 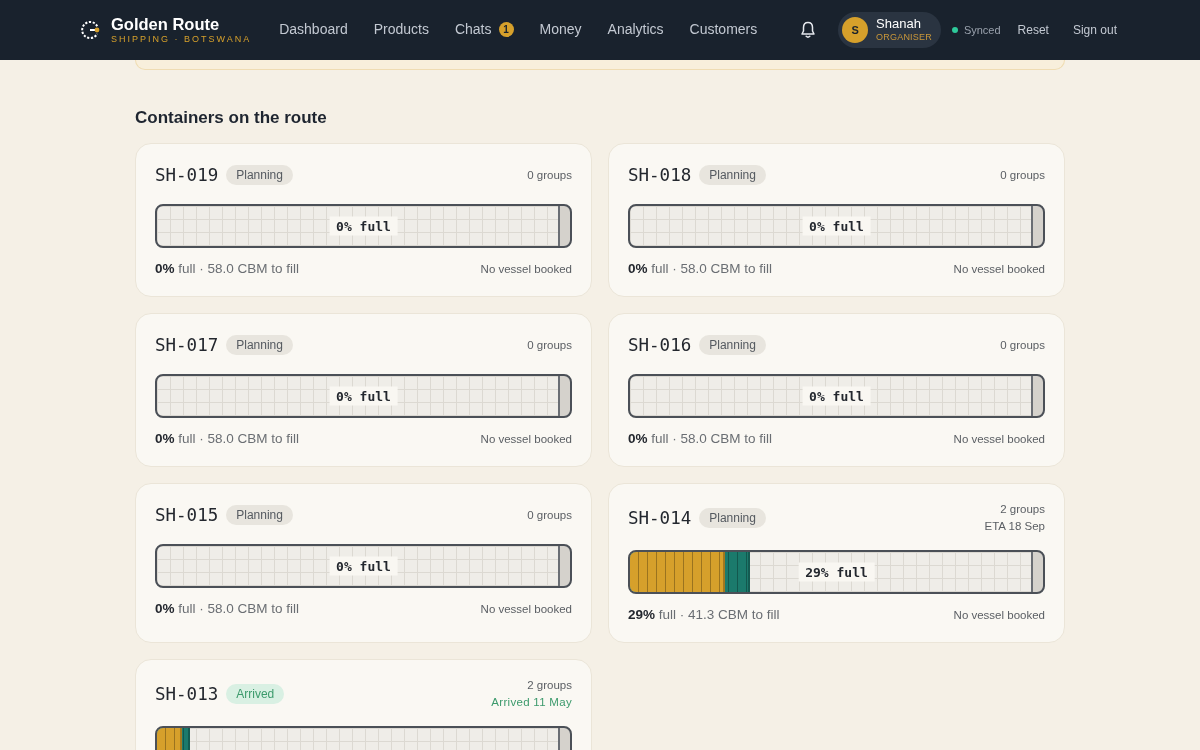 What do you see at coordinates (855, 30) in the screenshot?
I see `user-avatar: S` at bounding box center [855, 30].